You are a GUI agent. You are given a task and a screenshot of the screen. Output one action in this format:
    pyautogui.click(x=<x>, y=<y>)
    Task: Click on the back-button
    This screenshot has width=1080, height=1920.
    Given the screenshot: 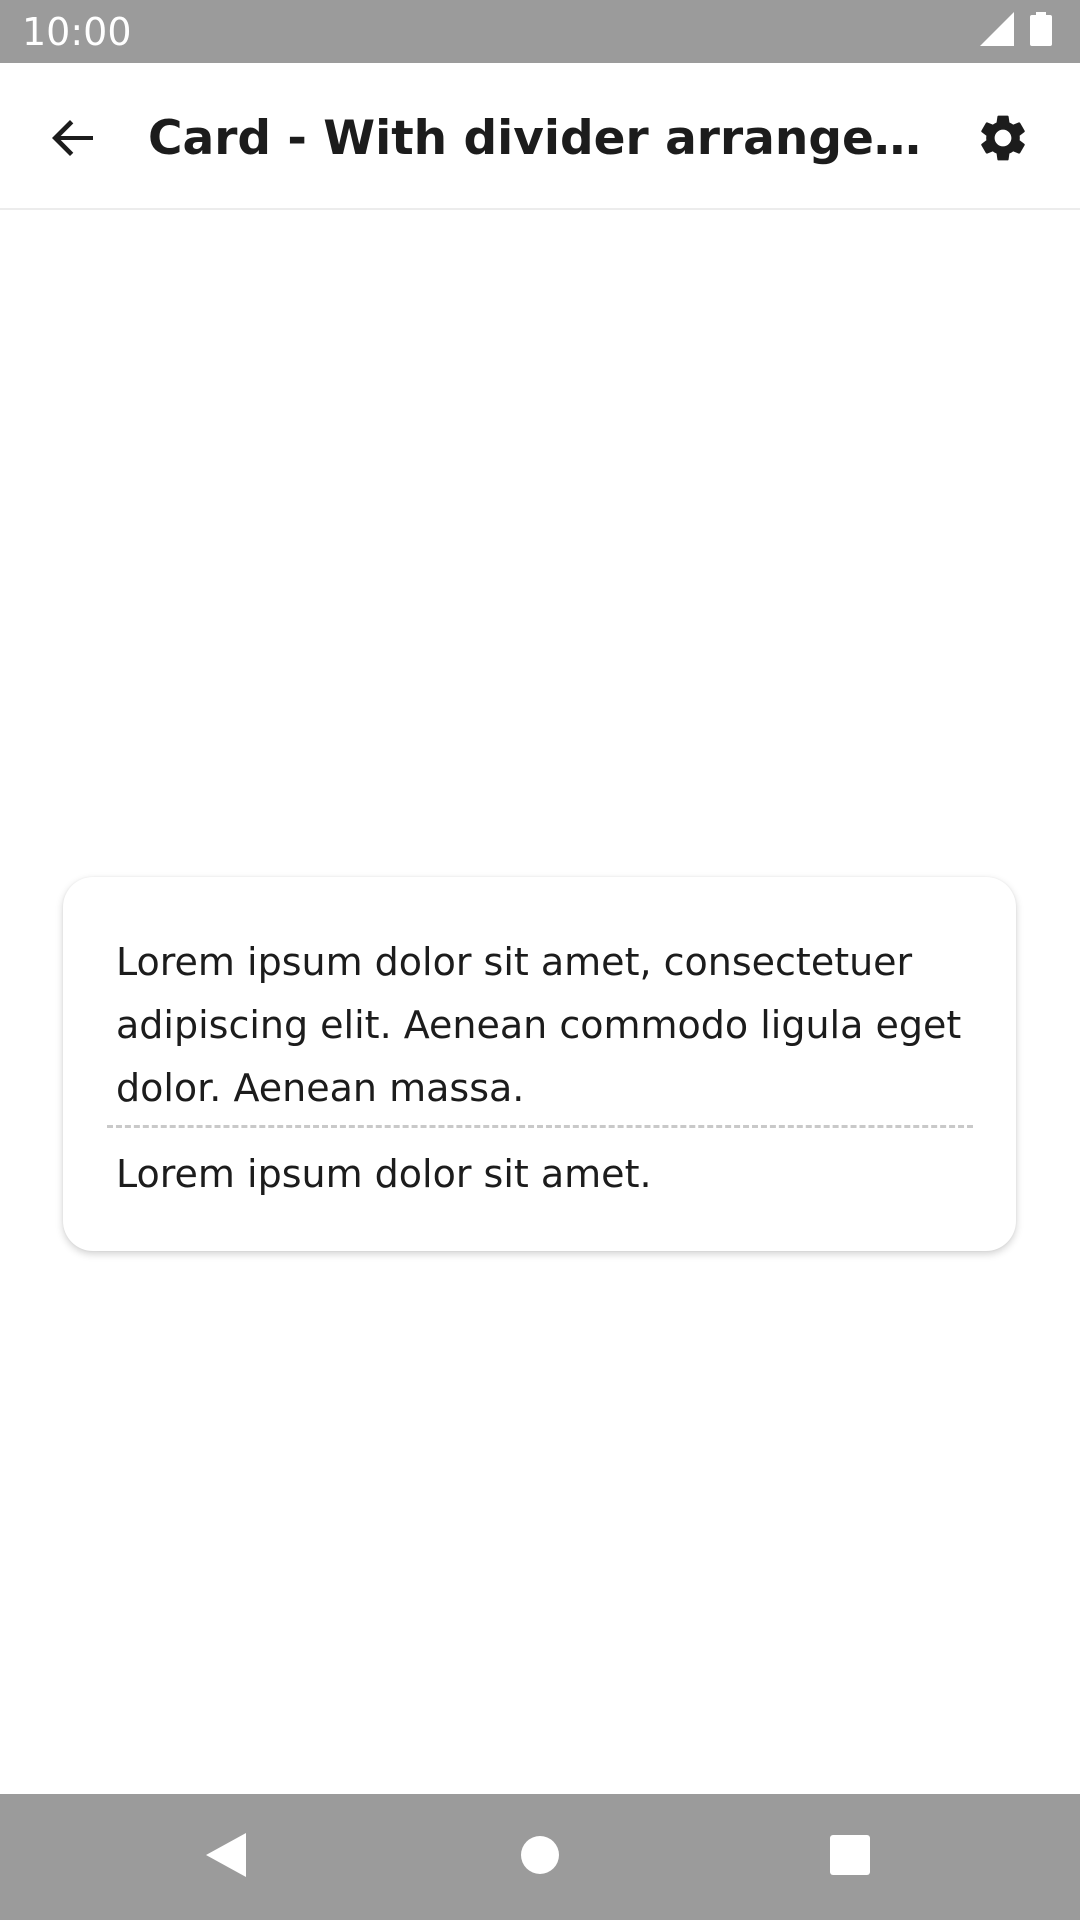 What is the action you would take?
    pyautogui.click(x=73, y=140)
    